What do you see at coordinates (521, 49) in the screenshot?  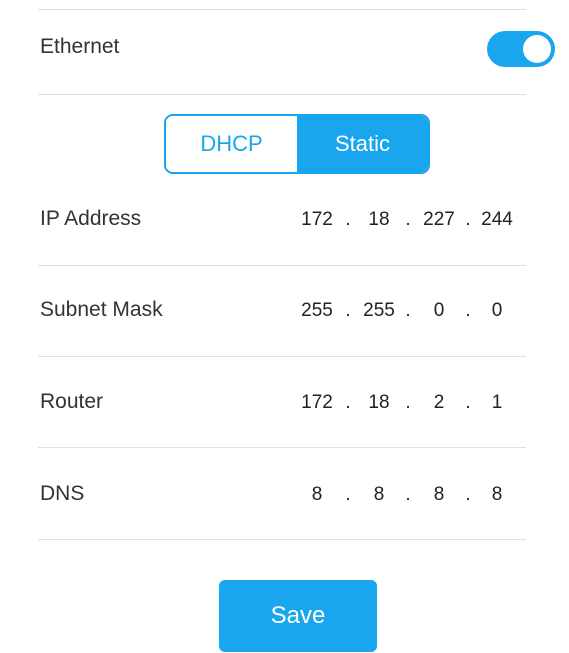 I see `ethernet-toggle` at bounding box center [521, 49].